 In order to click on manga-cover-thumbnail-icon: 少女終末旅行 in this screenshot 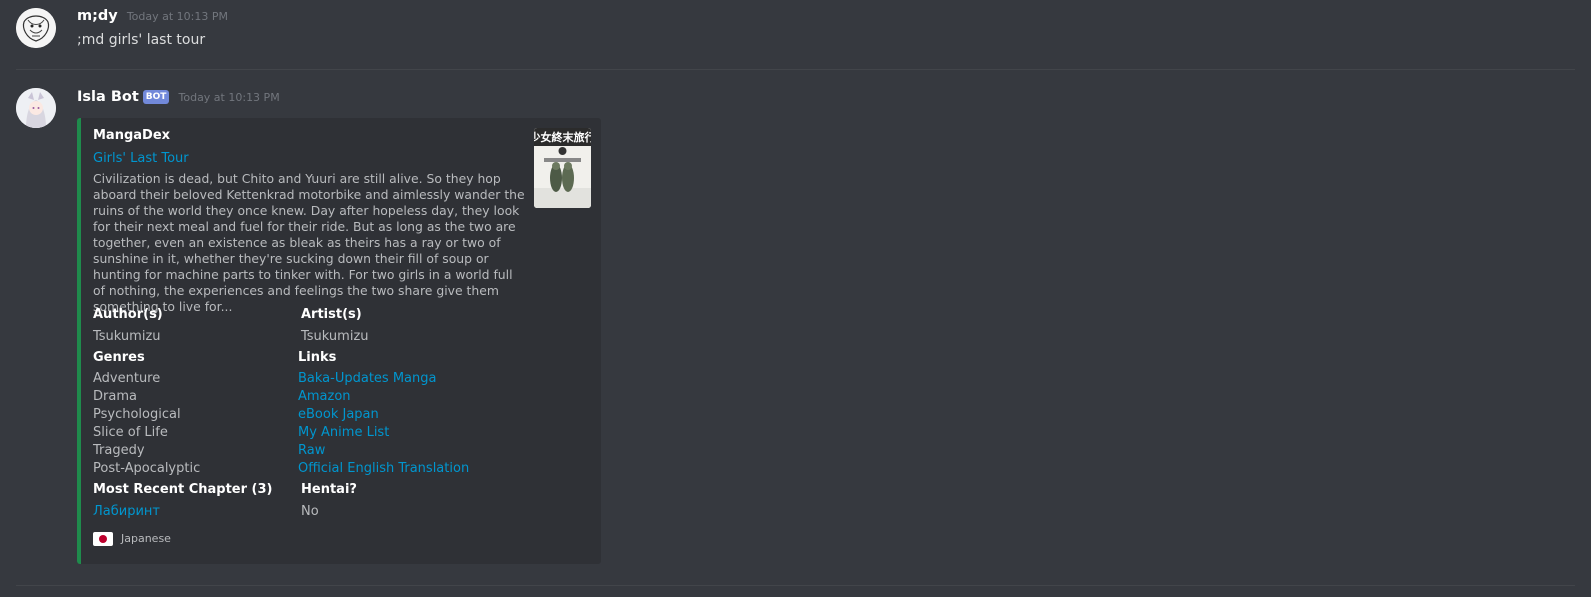, I will do `click(562, 168)`.